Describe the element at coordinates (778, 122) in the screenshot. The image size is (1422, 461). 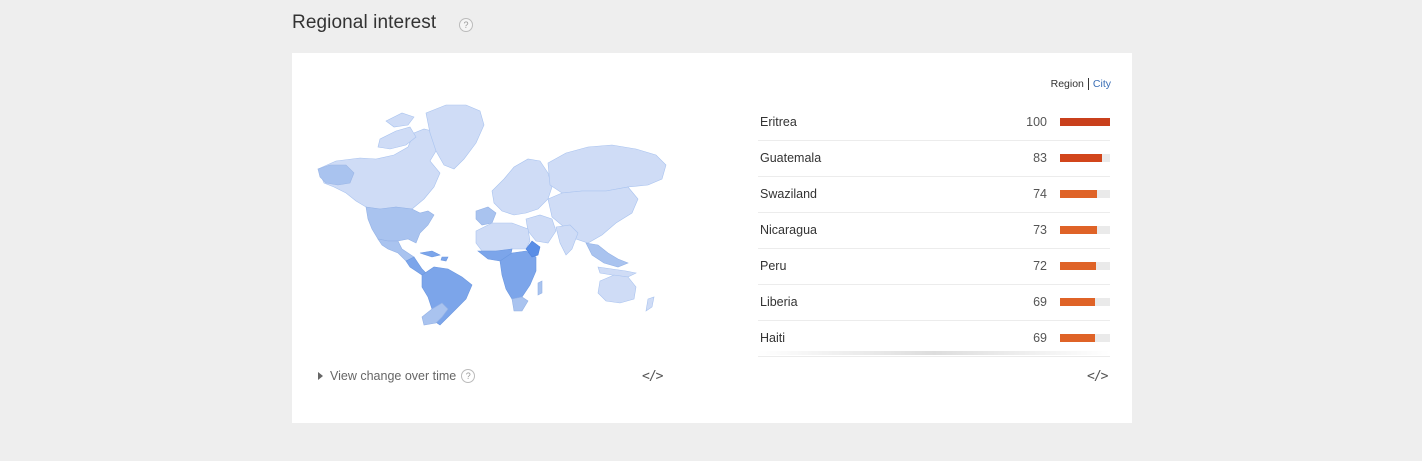
I see `region-name: Eritrea` at that location.